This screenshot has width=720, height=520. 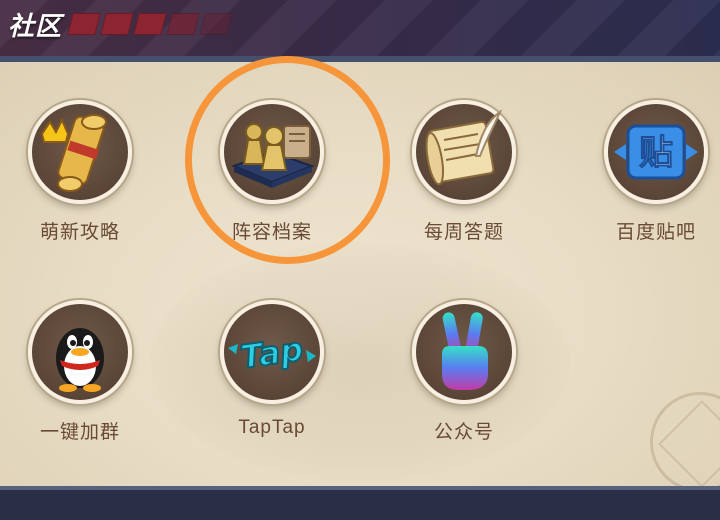 What do you see at coordinates (271, 232) in the screenshot?
I see `grid-item-label: 阵容档案` at bounding box center [271, 232].